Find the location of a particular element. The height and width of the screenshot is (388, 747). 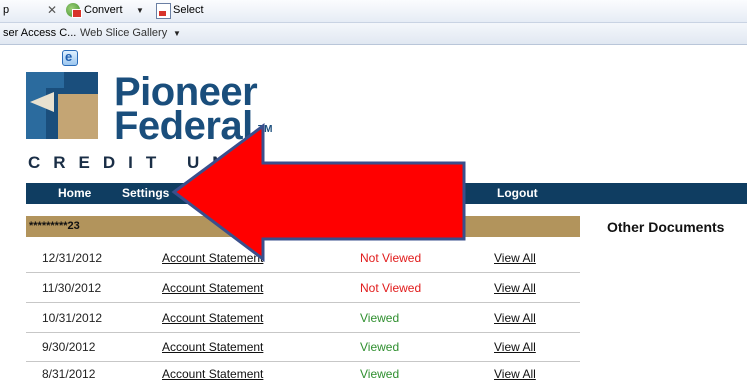

pioneer-federal-logo-mark is located at coordinates (62, 105).